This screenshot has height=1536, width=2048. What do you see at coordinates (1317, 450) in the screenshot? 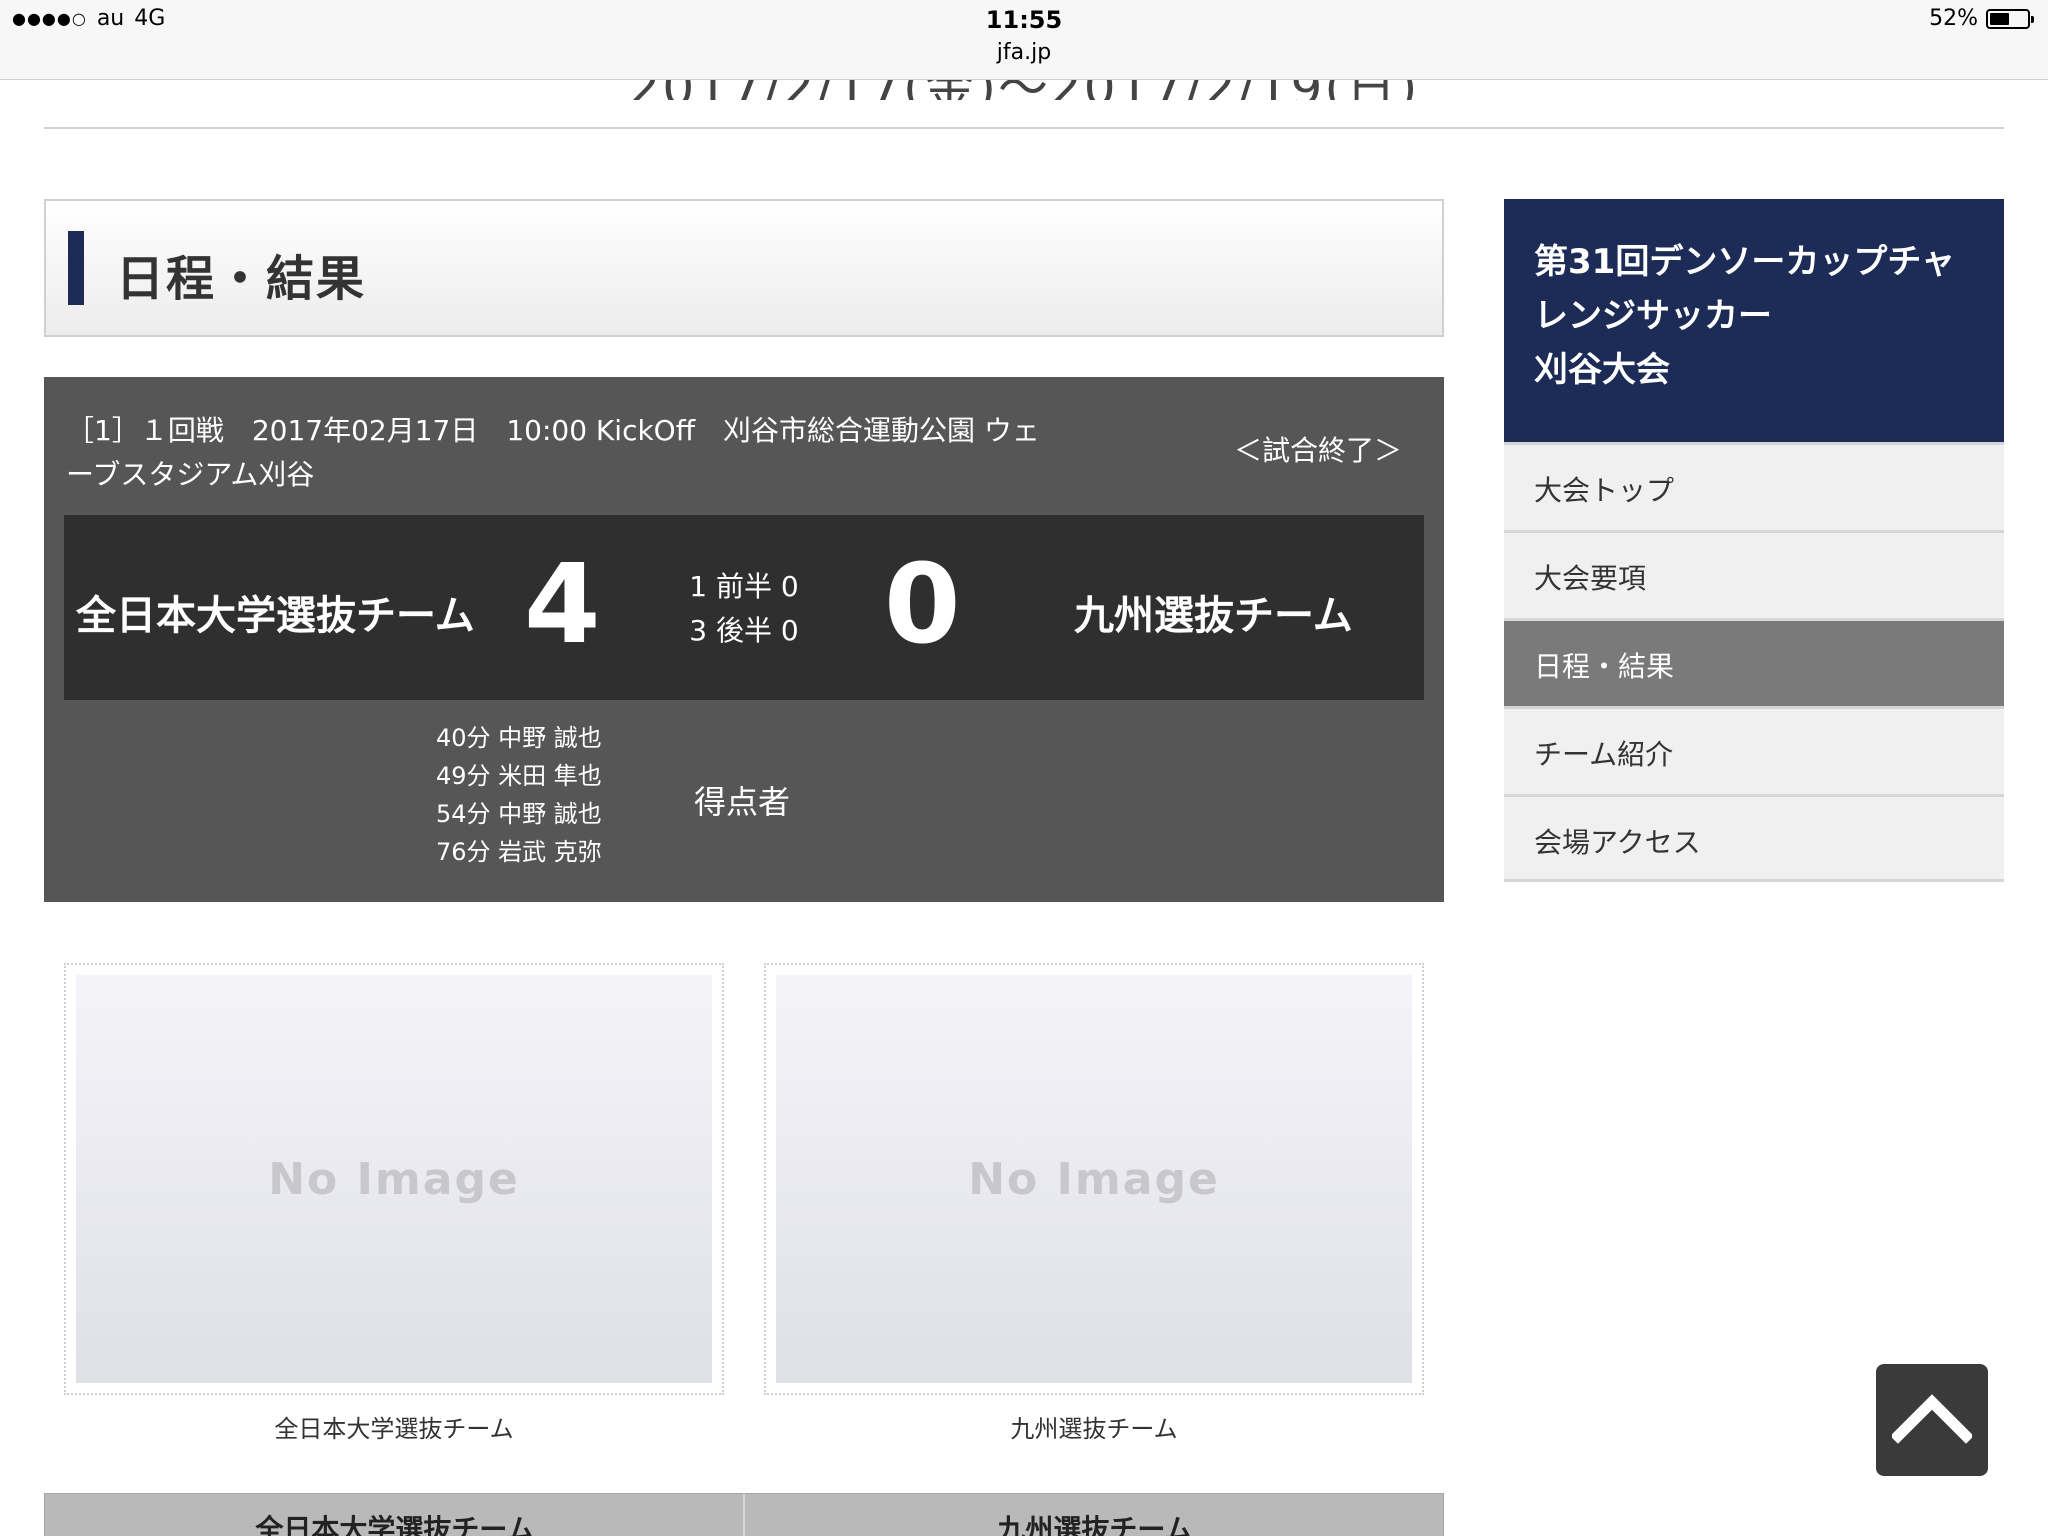
I see `match-status: ＜試合終了＞` at bounding box center [1317, 450].